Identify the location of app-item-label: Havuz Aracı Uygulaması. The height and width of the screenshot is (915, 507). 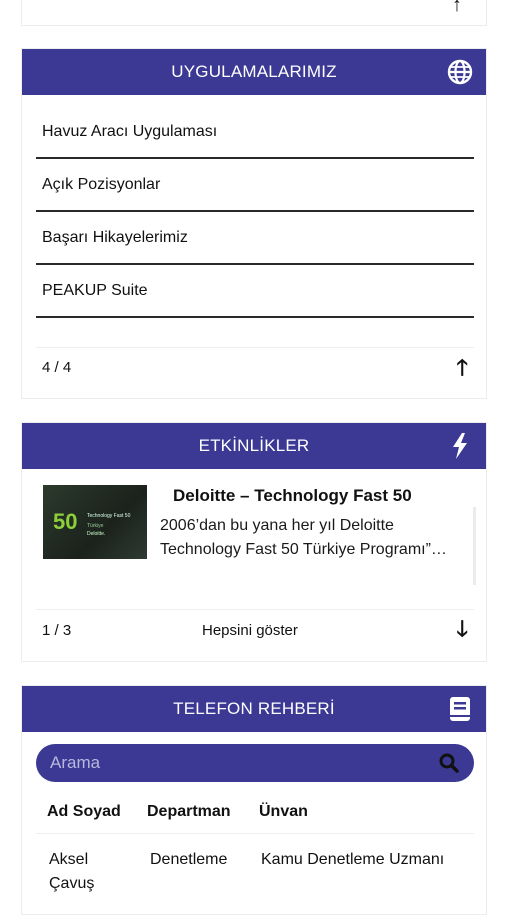
(130, 131).